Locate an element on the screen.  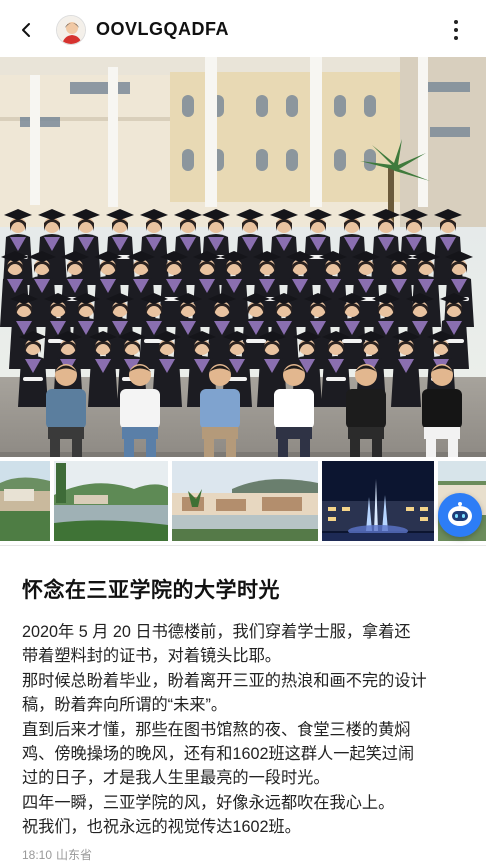
avatar is located at coordinates (71, 30).